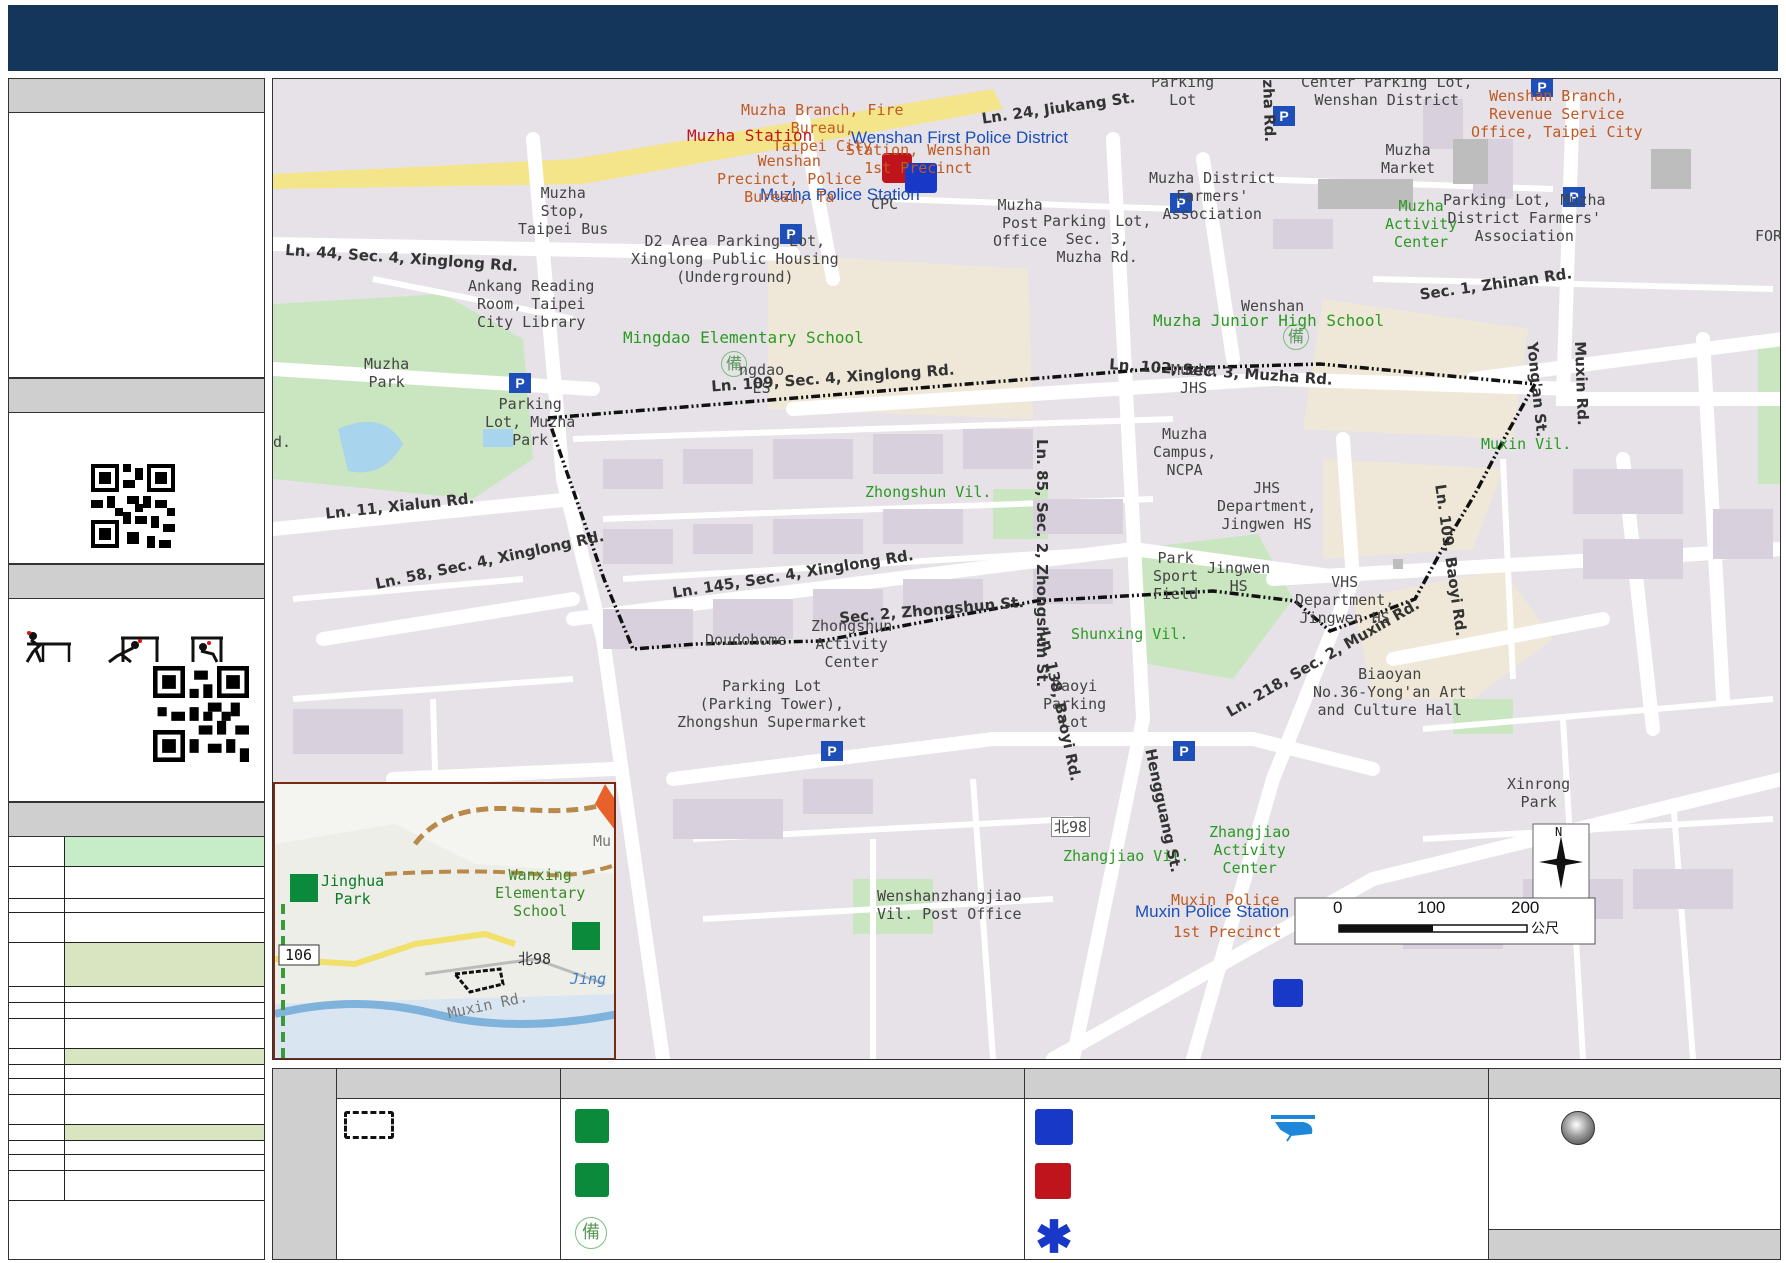 Image resolution: width=1786 pixels, height=1263 pixels. I want to click on legend-side, so click(305, 1164).